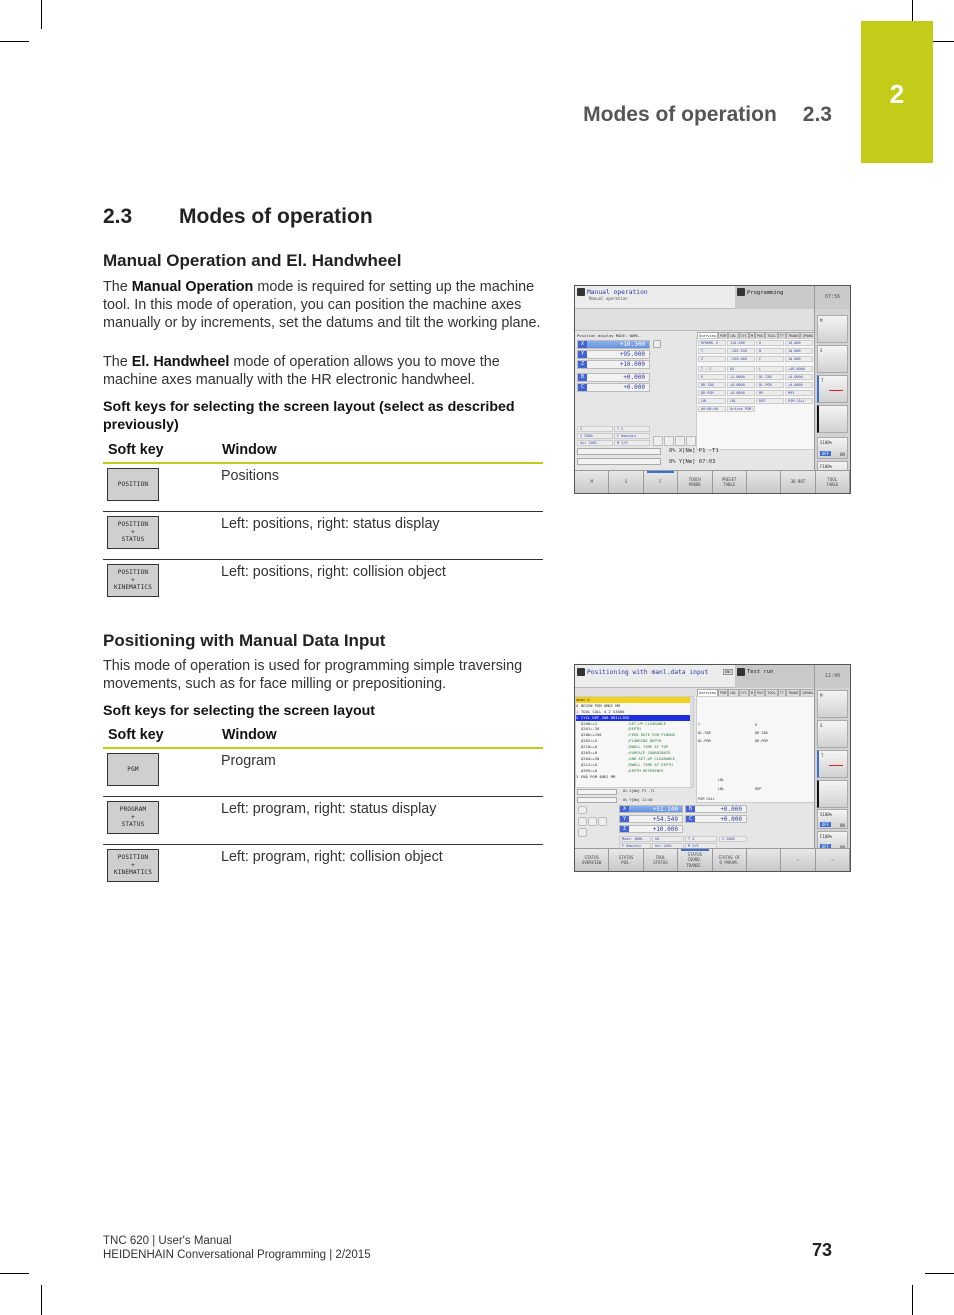  I want to click on info-cell: F 0mm/min, so click(632, 436).